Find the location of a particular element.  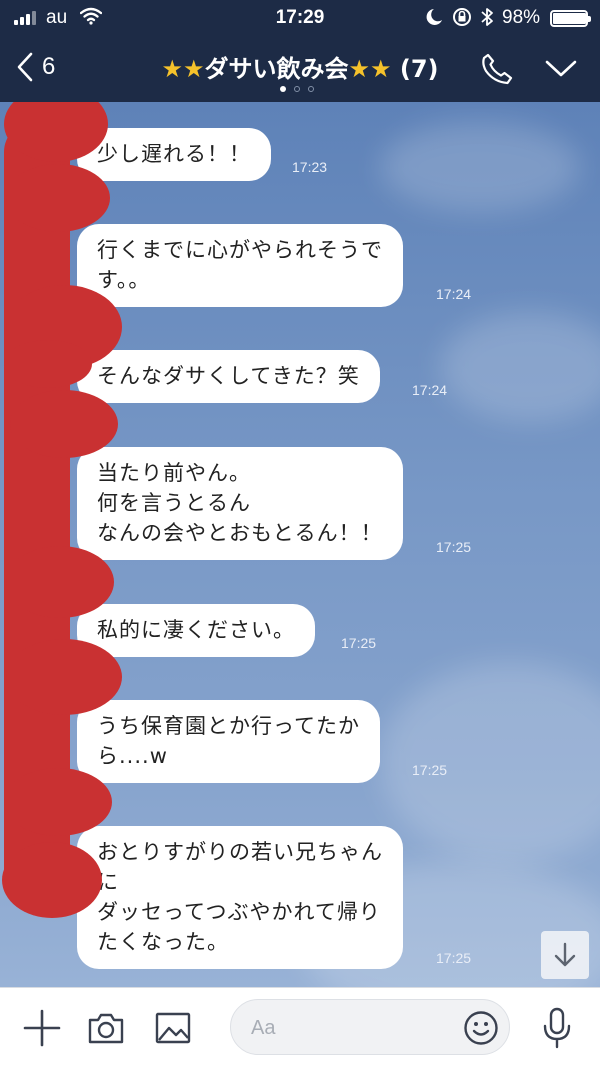

plus-icon is located at coordinates (42, 1028).